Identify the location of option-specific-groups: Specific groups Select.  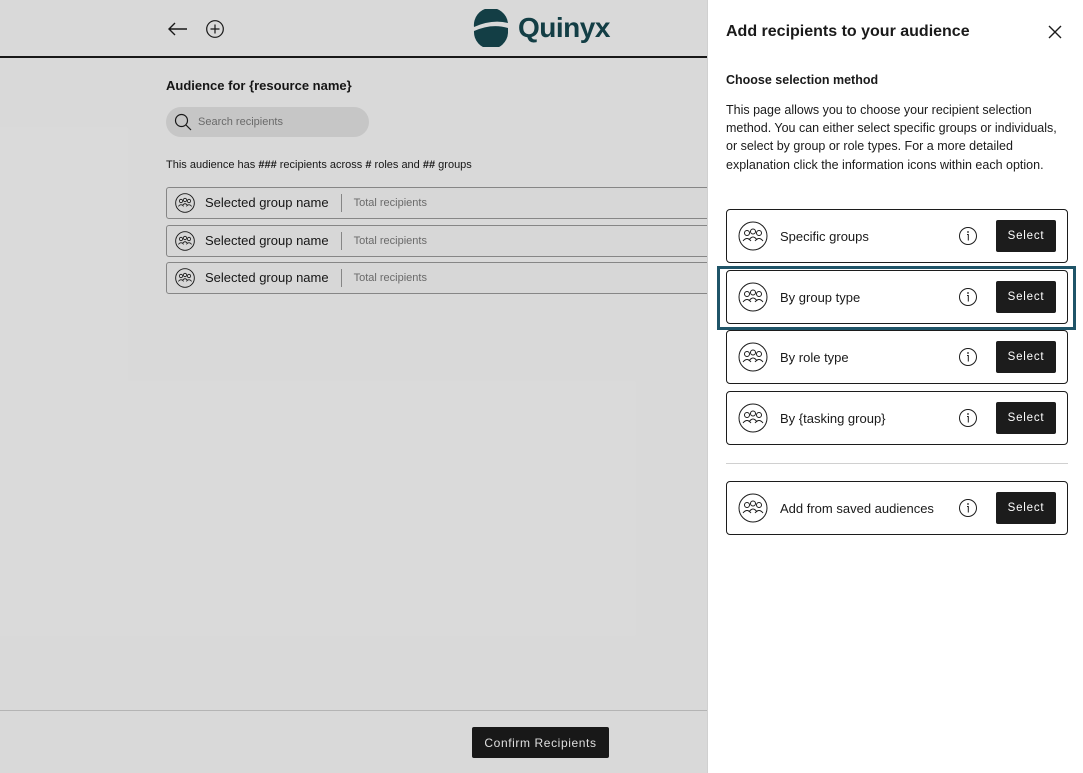
(897, 236).